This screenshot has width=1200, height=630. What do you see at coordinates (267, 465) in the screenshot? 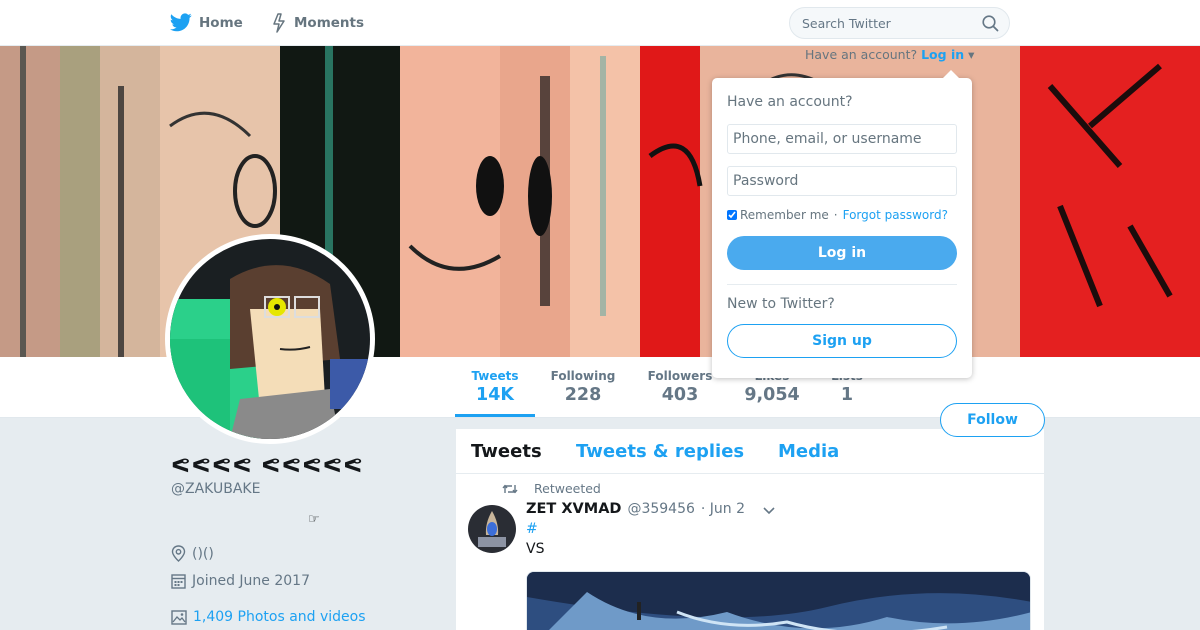
I see `profile-fullname: ᕙᕙᕙᕙ ᕙᕙᕙᕙᕙ` at bounding box center [267, 465].